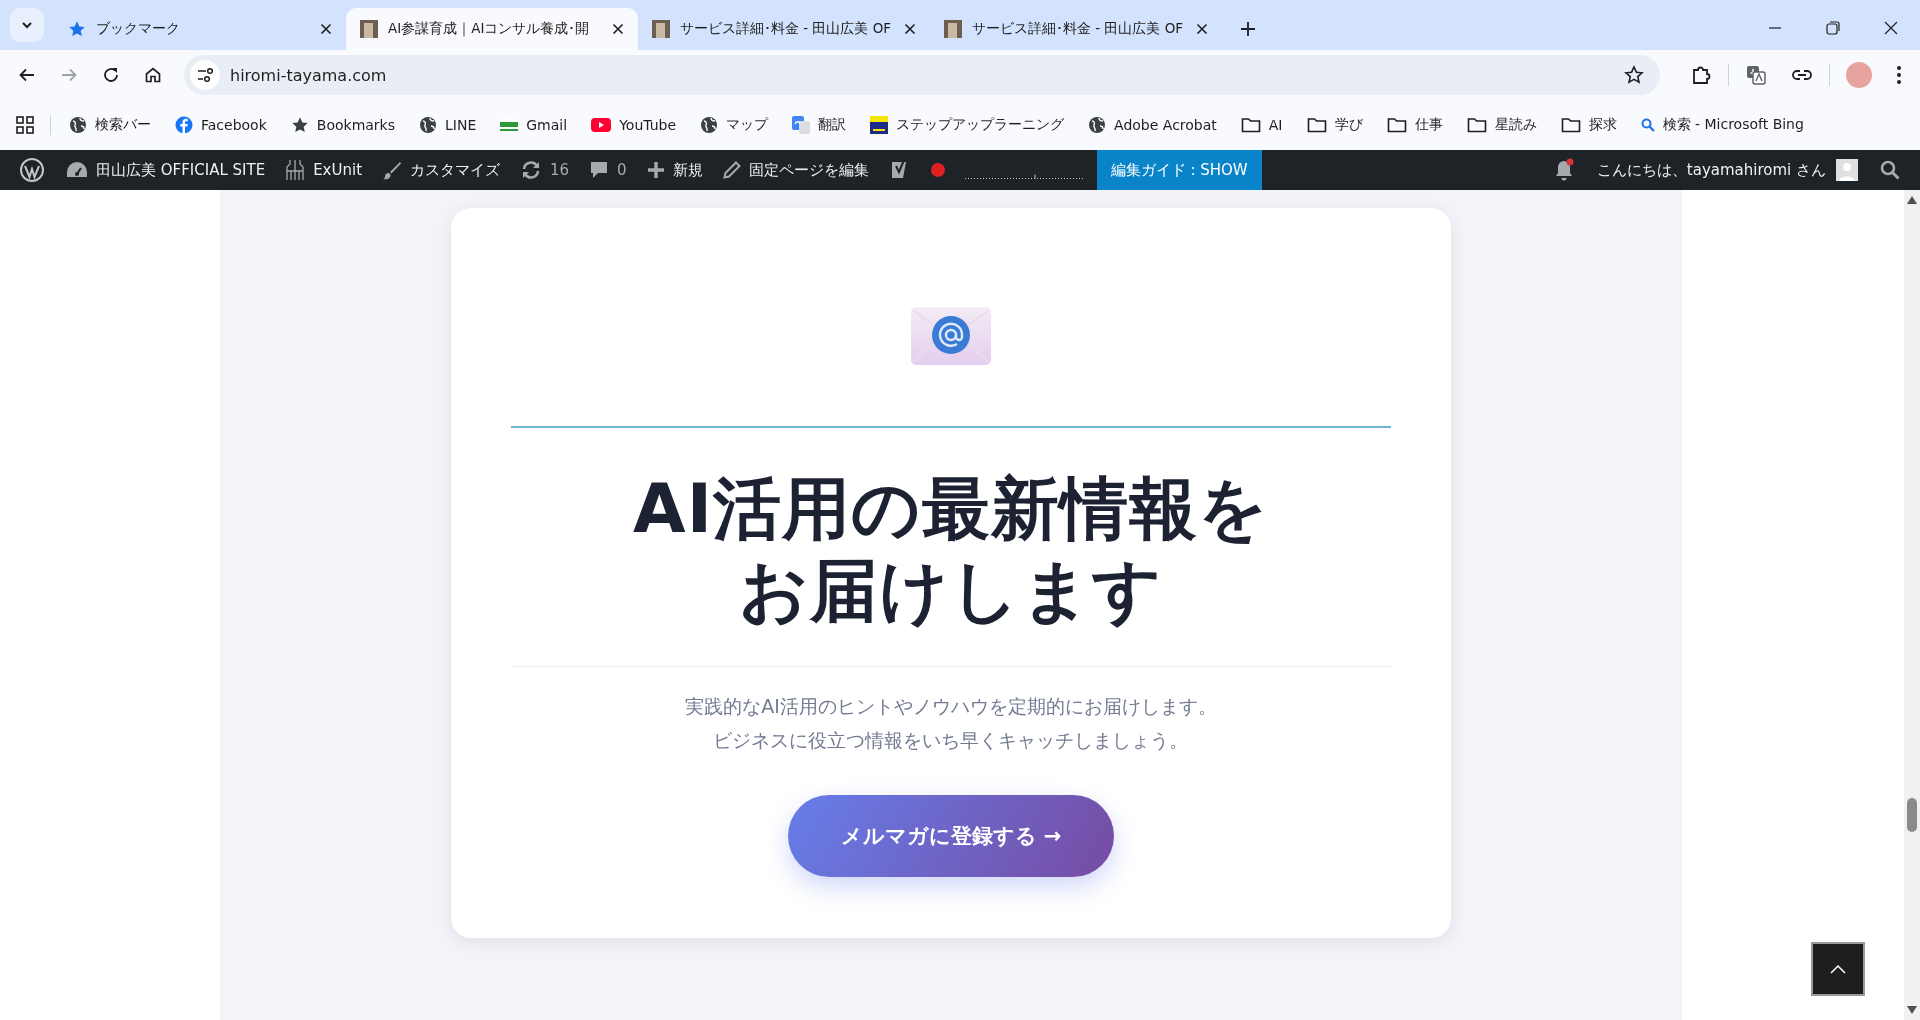 The image size is (1920, 1020). I want to click on tab-title: ブックマーク, so click(138, 29).